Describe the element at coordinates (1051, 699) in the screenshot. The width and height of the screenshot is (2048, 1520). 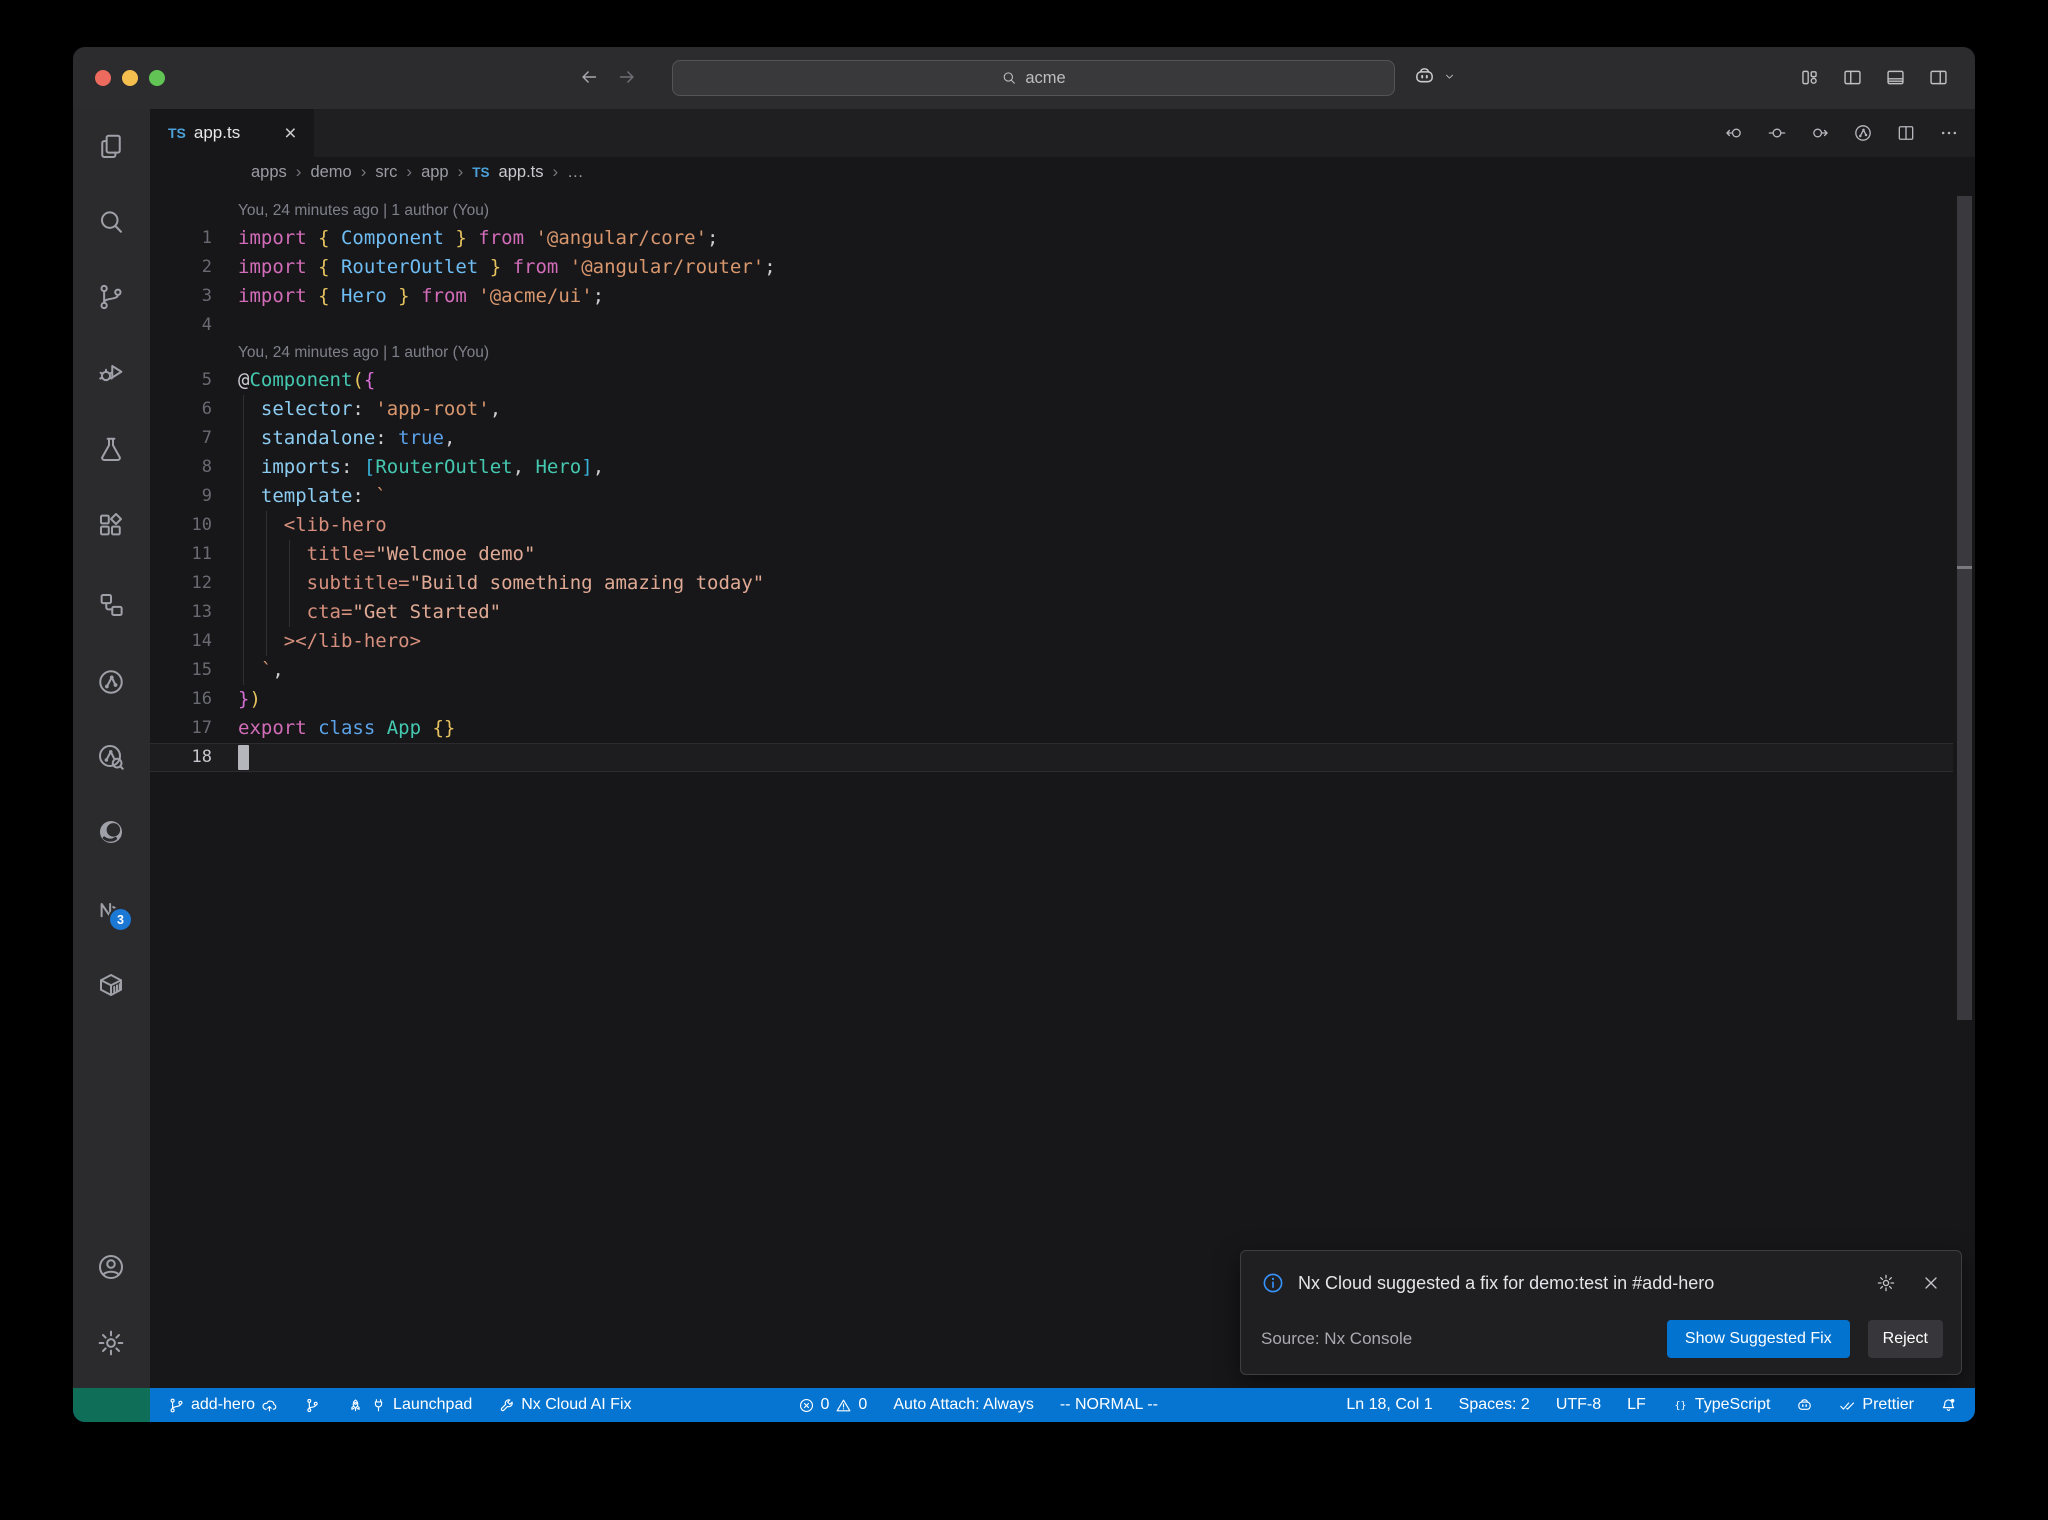
I see `code-line-16: 16})` at that location.